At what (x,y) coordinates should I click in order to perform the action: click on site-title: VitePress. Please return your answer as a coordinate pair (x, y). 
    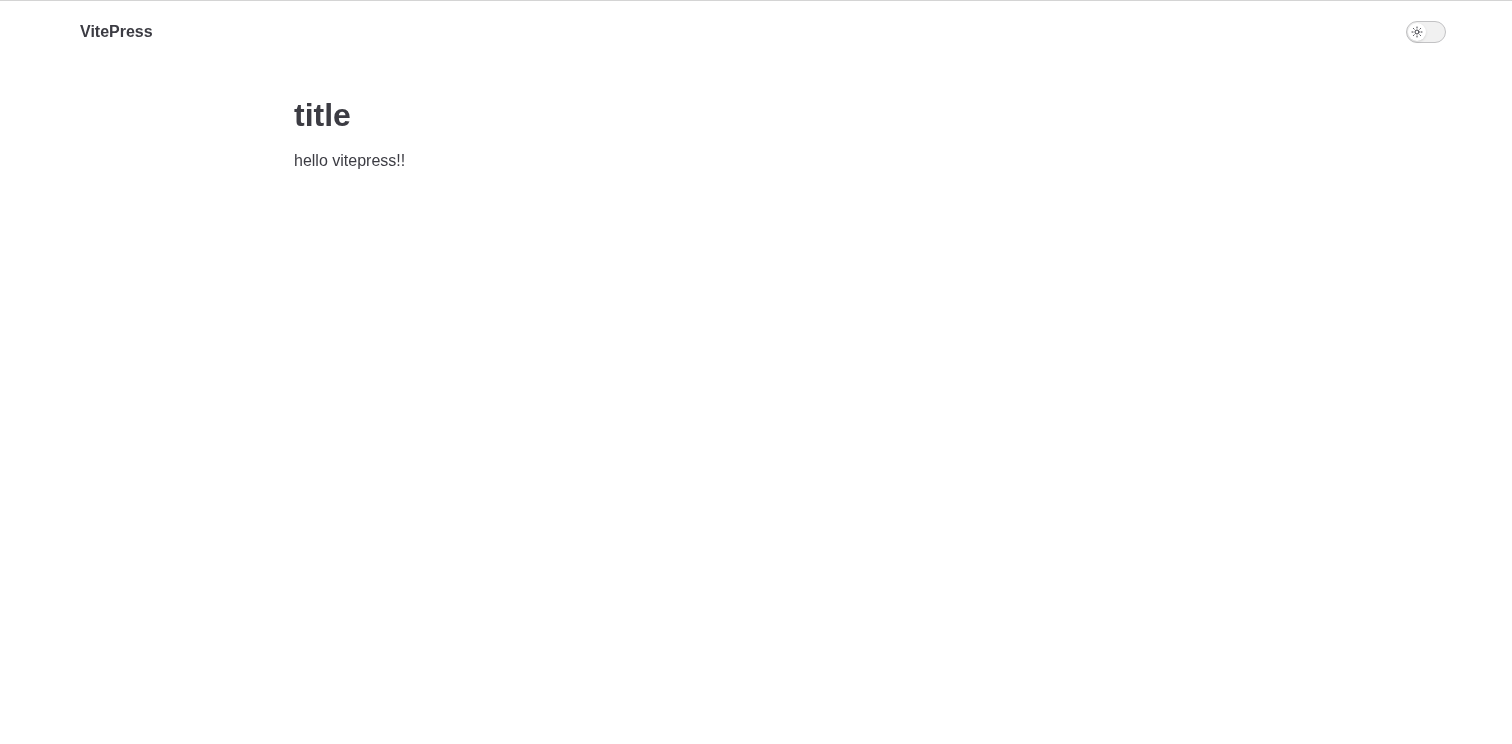
    Looking at the image, I should click on (116, 32).